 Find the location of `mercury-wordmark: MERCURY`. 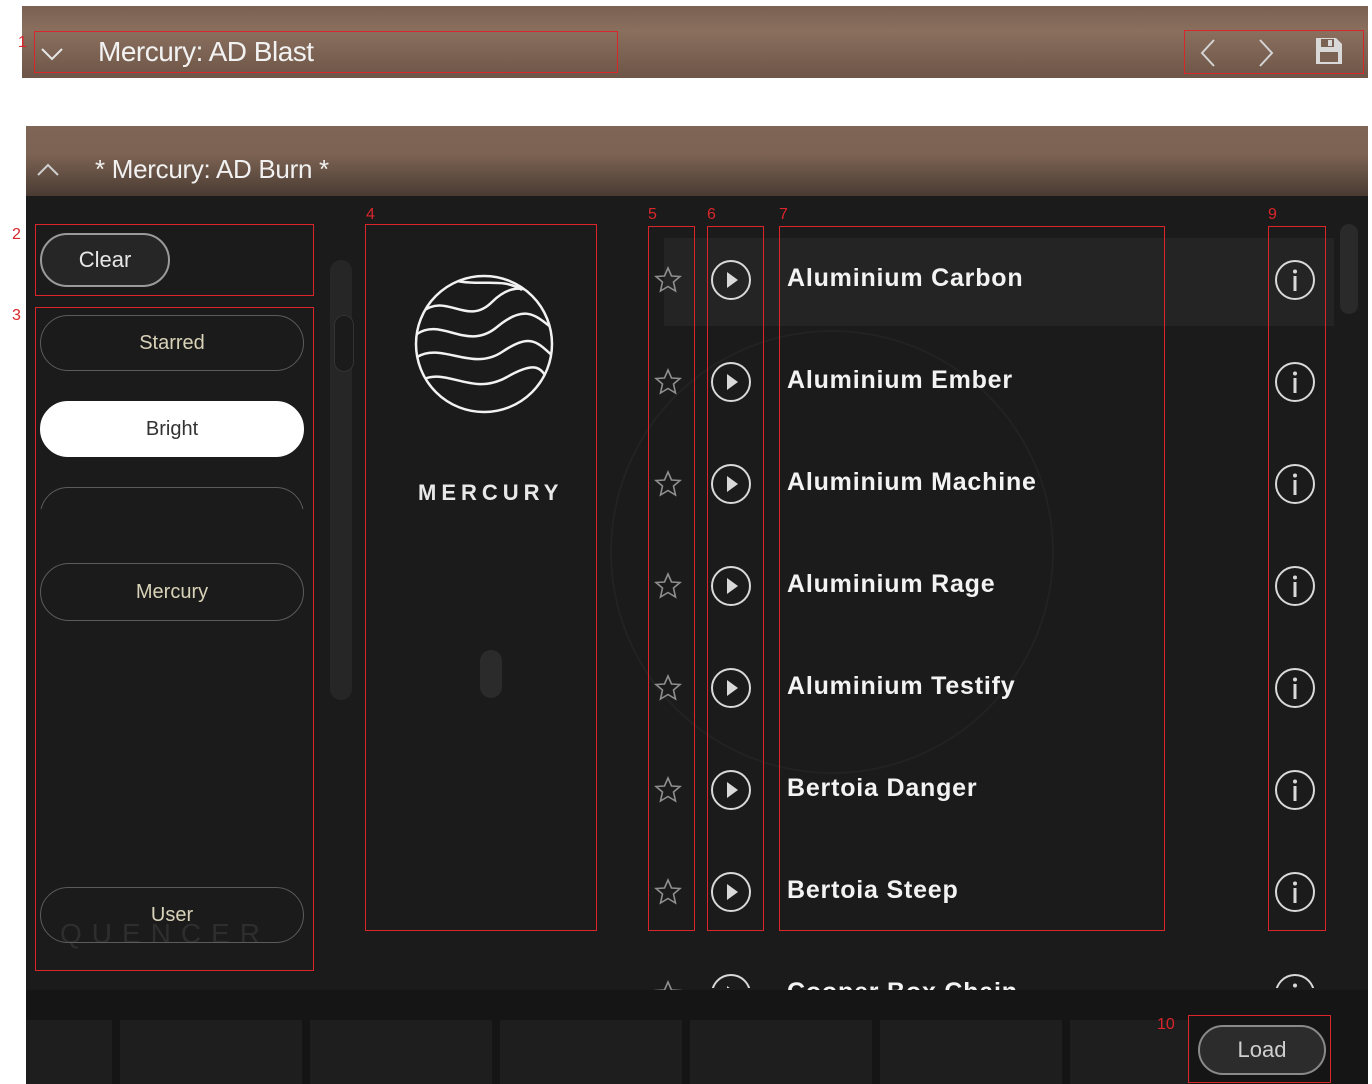

mercury-wordmark: MERCURY is located at coordinates (491, 492).